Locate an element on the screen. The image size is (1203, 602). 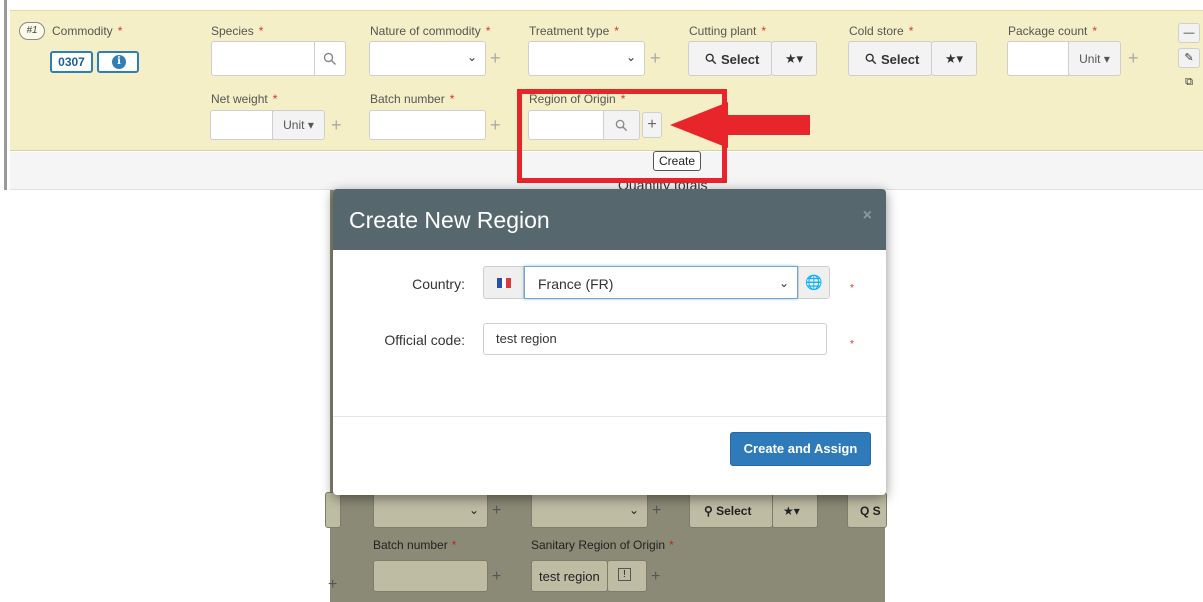
globe-icon: 🌐 is located at coordinates (814, 282).